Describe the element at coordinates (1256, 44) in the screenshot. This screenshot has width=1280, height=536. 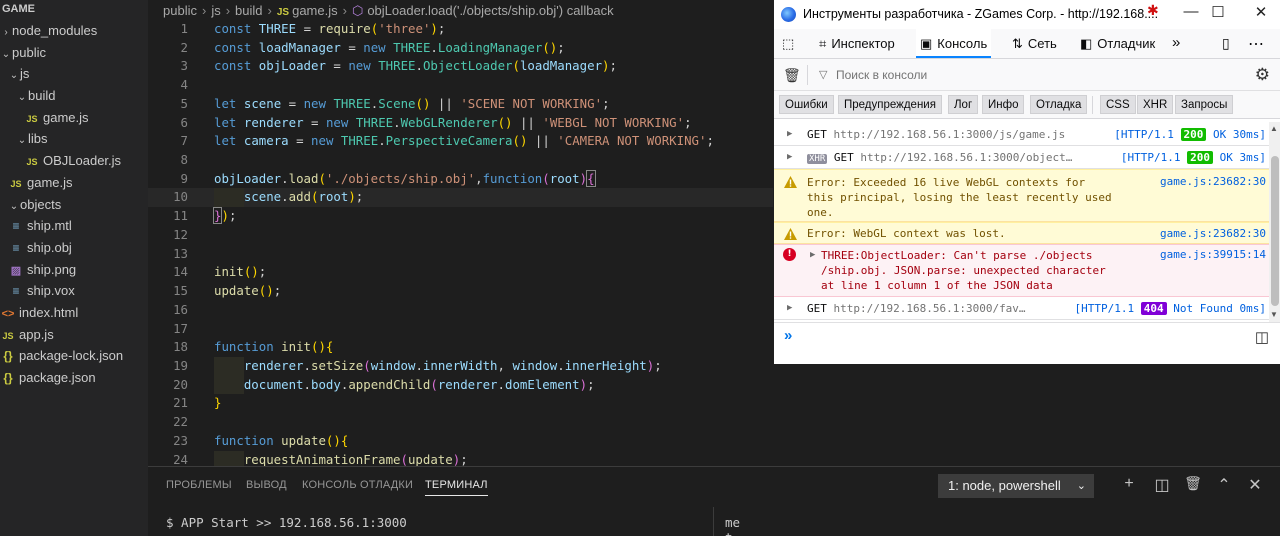
I see `menu-icon: ⋯` at that location.